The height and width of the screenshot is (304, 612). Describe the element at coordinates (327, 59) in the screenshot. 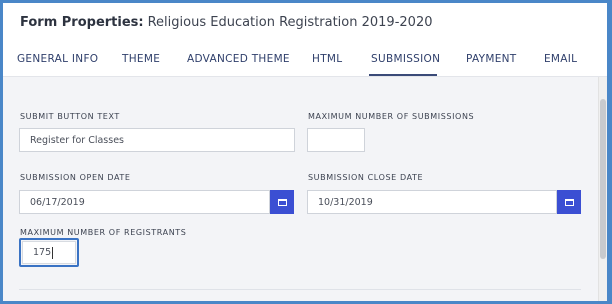

I see `tab-html: HTML` at that location.